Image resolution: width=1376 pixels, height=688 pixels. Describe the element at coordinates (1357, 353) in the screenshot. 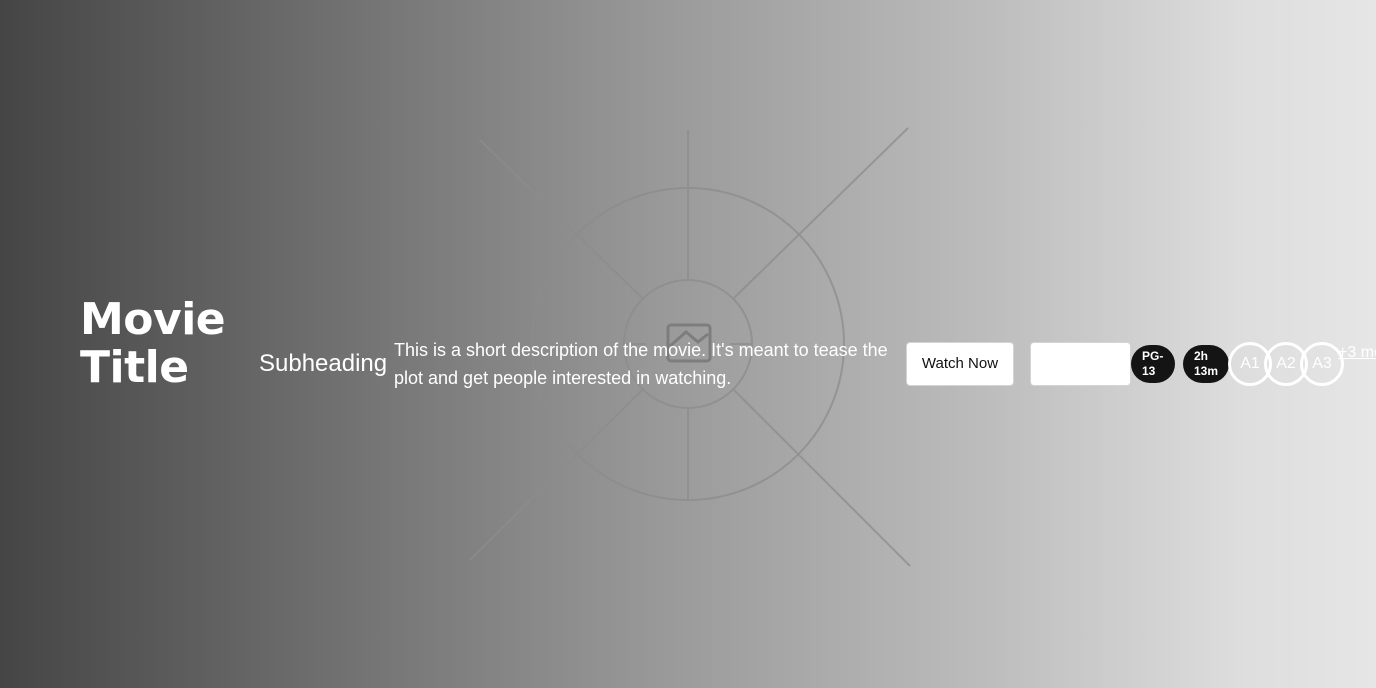

I see `more-cast-link: +3 more` at that location.